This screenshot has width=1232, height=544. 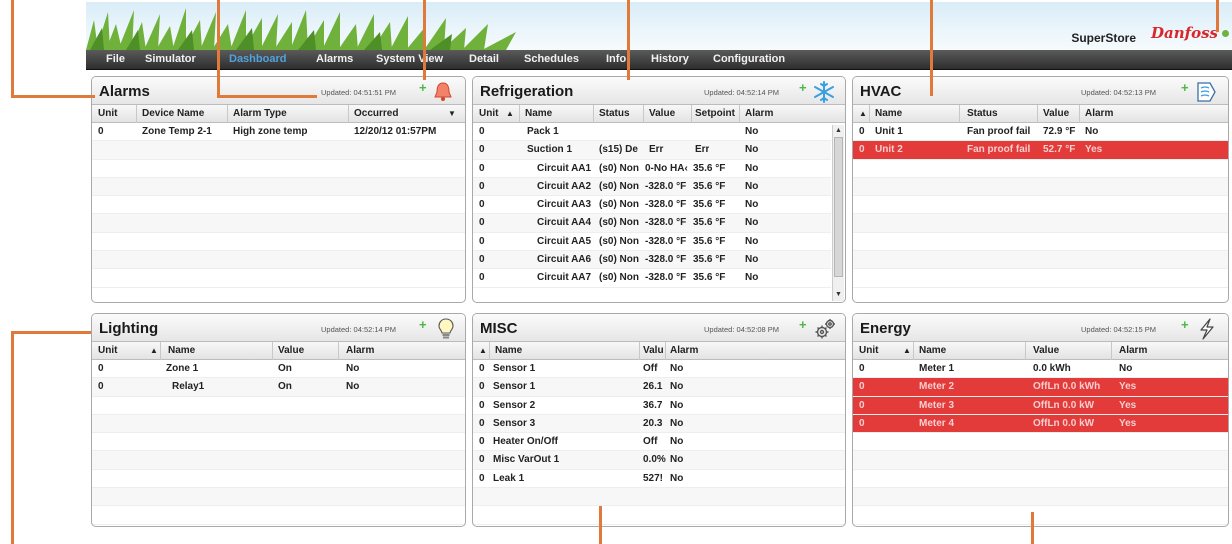 What do you see at coordinates (881, 91) in the screenshot?
I see `hvac-panel-title: HVAC` at bounding box center [881, 91].